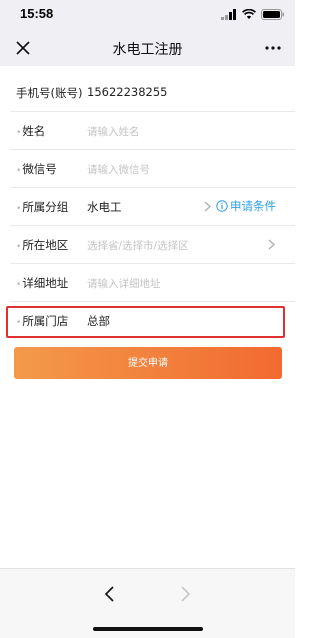 The width and height of the screenshot is (320, 638). I want to click on region-select: 选择省/选择市/选择区, so click(138, 245).